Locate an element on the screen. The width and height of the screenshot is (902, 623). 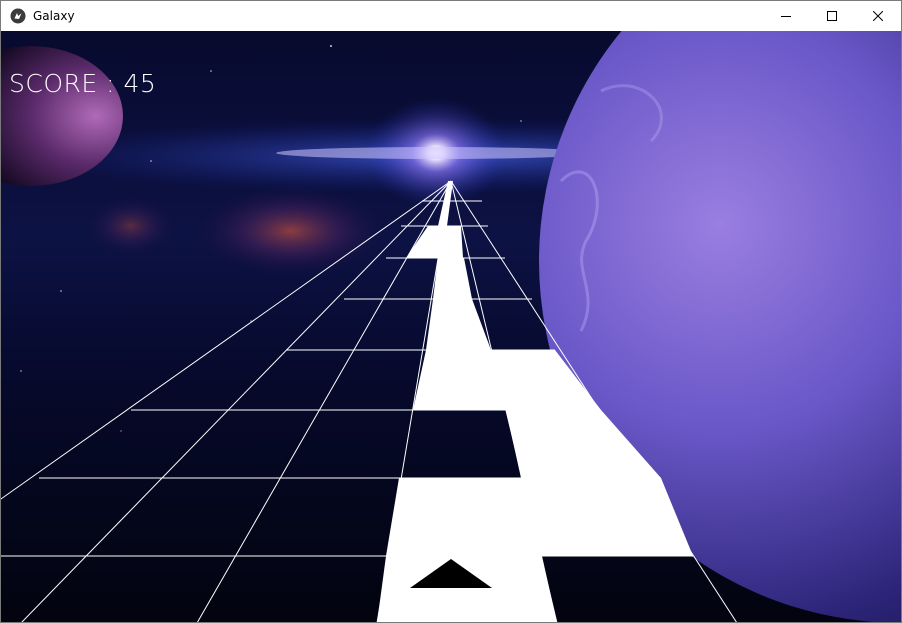
kivy-logo-icon is located at coordinates (18, 16).